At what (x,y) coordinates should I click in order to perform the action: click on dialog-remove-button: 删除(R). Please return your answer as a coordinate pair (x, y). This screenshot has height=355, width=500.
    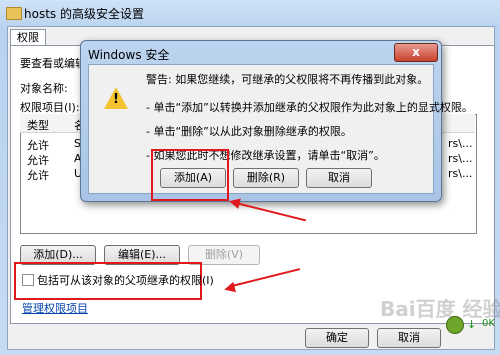
    Looking at the image, I should click on (266, 178).